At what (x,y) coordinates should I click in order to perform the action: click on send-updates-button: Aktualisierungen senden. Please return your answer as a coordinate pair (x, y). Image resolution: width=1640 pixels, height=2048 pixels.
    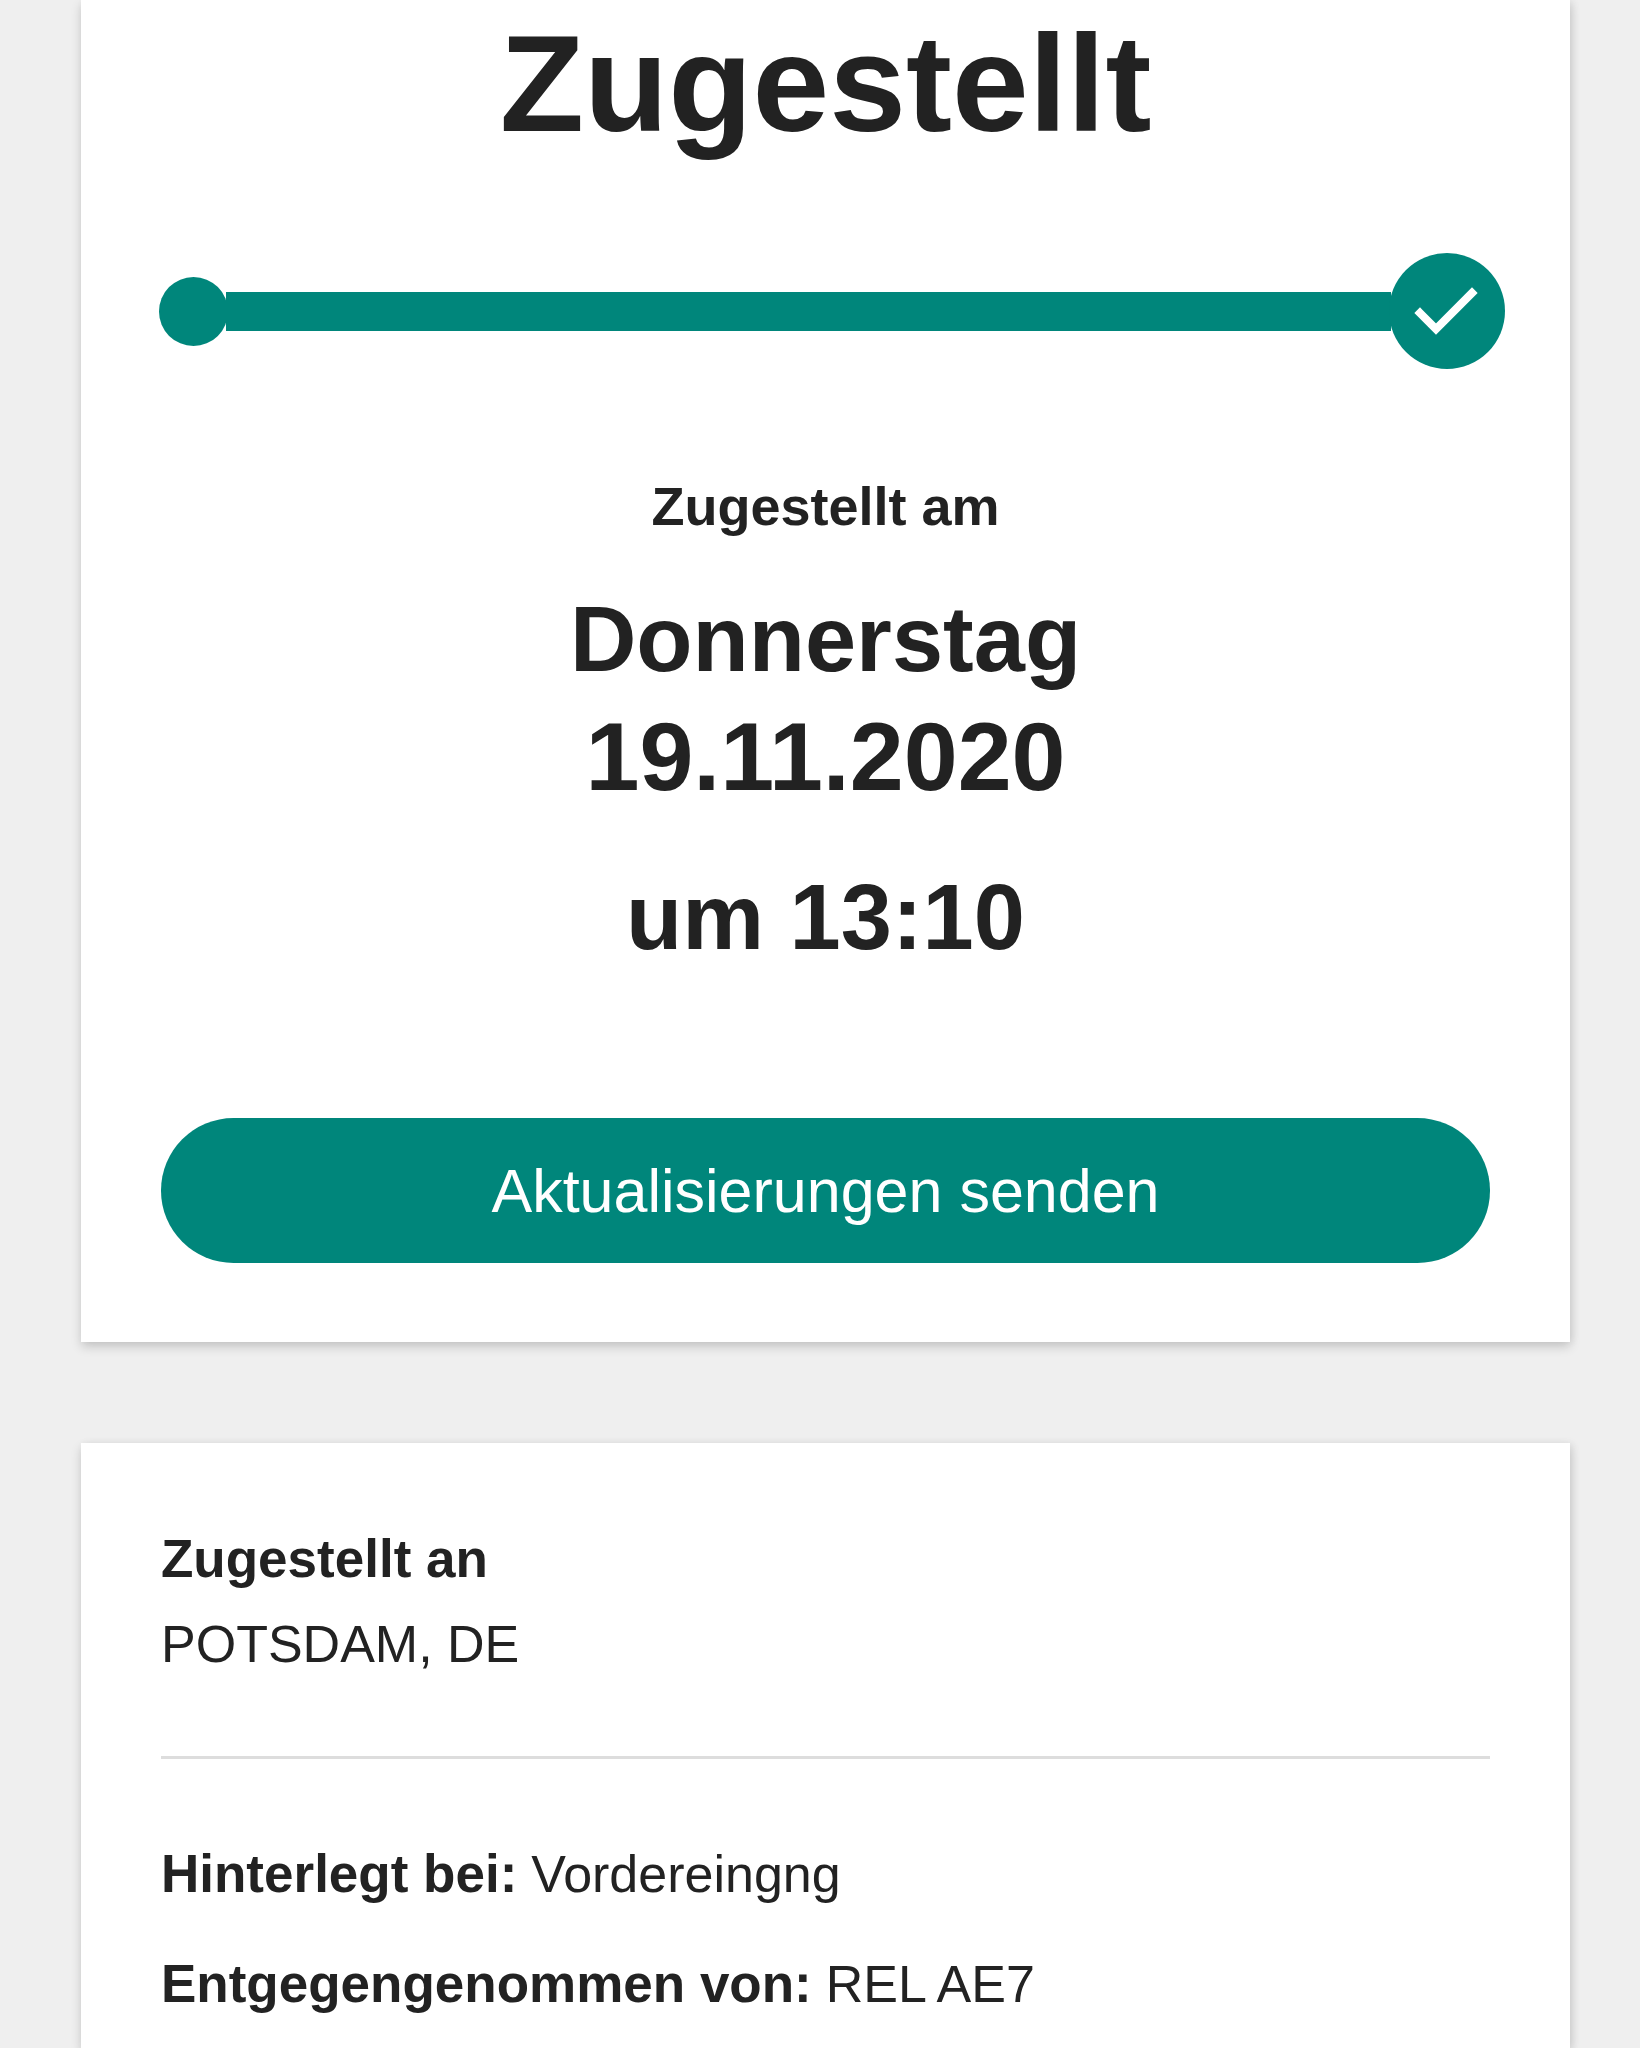
    Looking at the image, I should click on (825, 1190).